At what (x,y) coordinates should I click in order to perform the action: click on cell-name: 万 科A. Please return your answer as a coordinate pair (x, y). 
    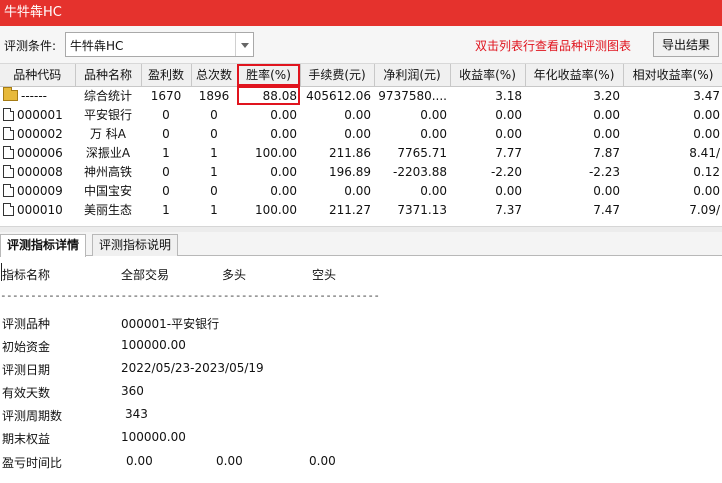
    Looking at the image, I should click on (108, 134).